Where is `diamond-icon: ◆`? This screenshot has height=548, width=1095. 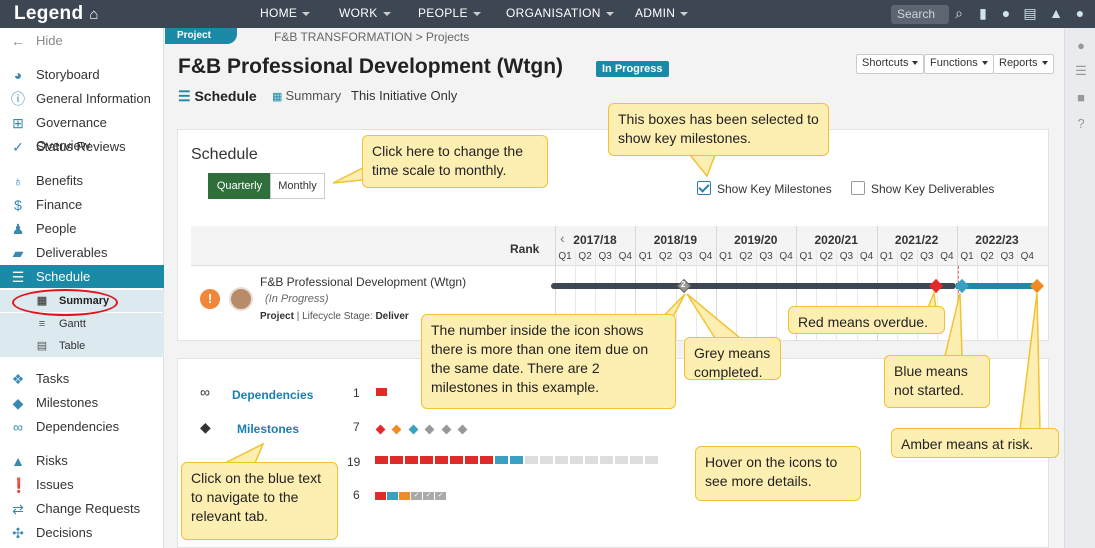
diamond-icon: ◆ is located at coordinates (205, 427).